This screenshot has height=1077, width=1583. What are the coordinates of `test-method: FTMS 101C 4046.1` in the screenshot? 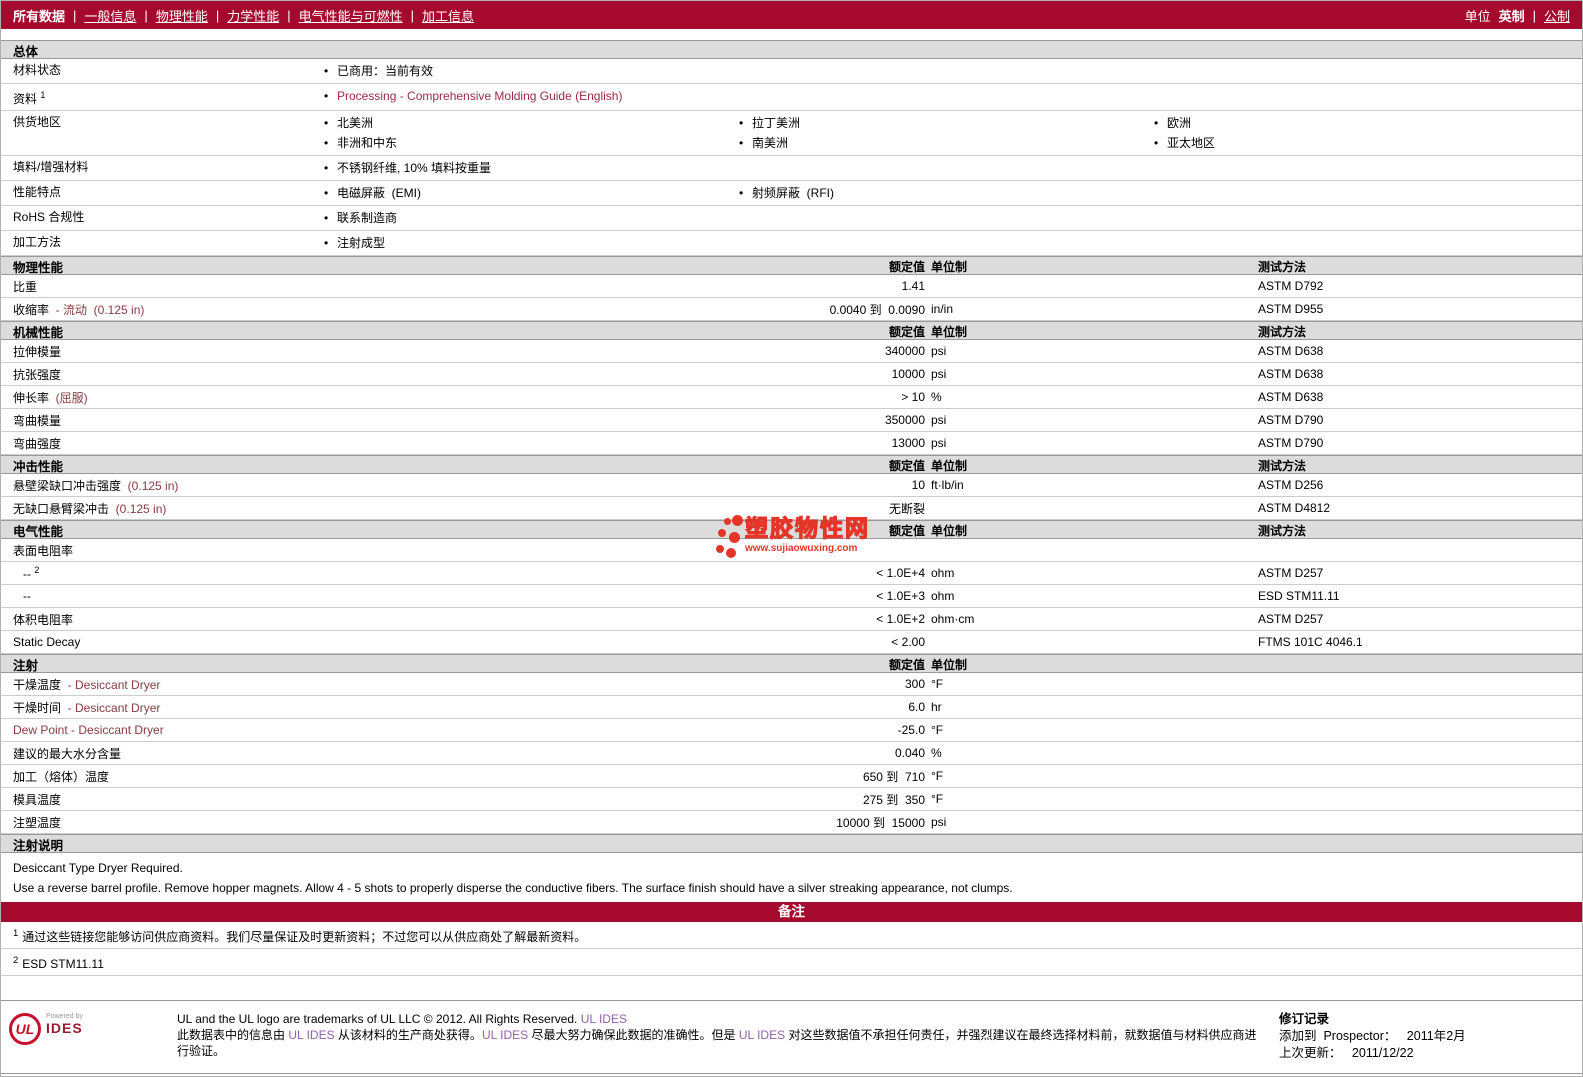 It's located at (1310, 642).